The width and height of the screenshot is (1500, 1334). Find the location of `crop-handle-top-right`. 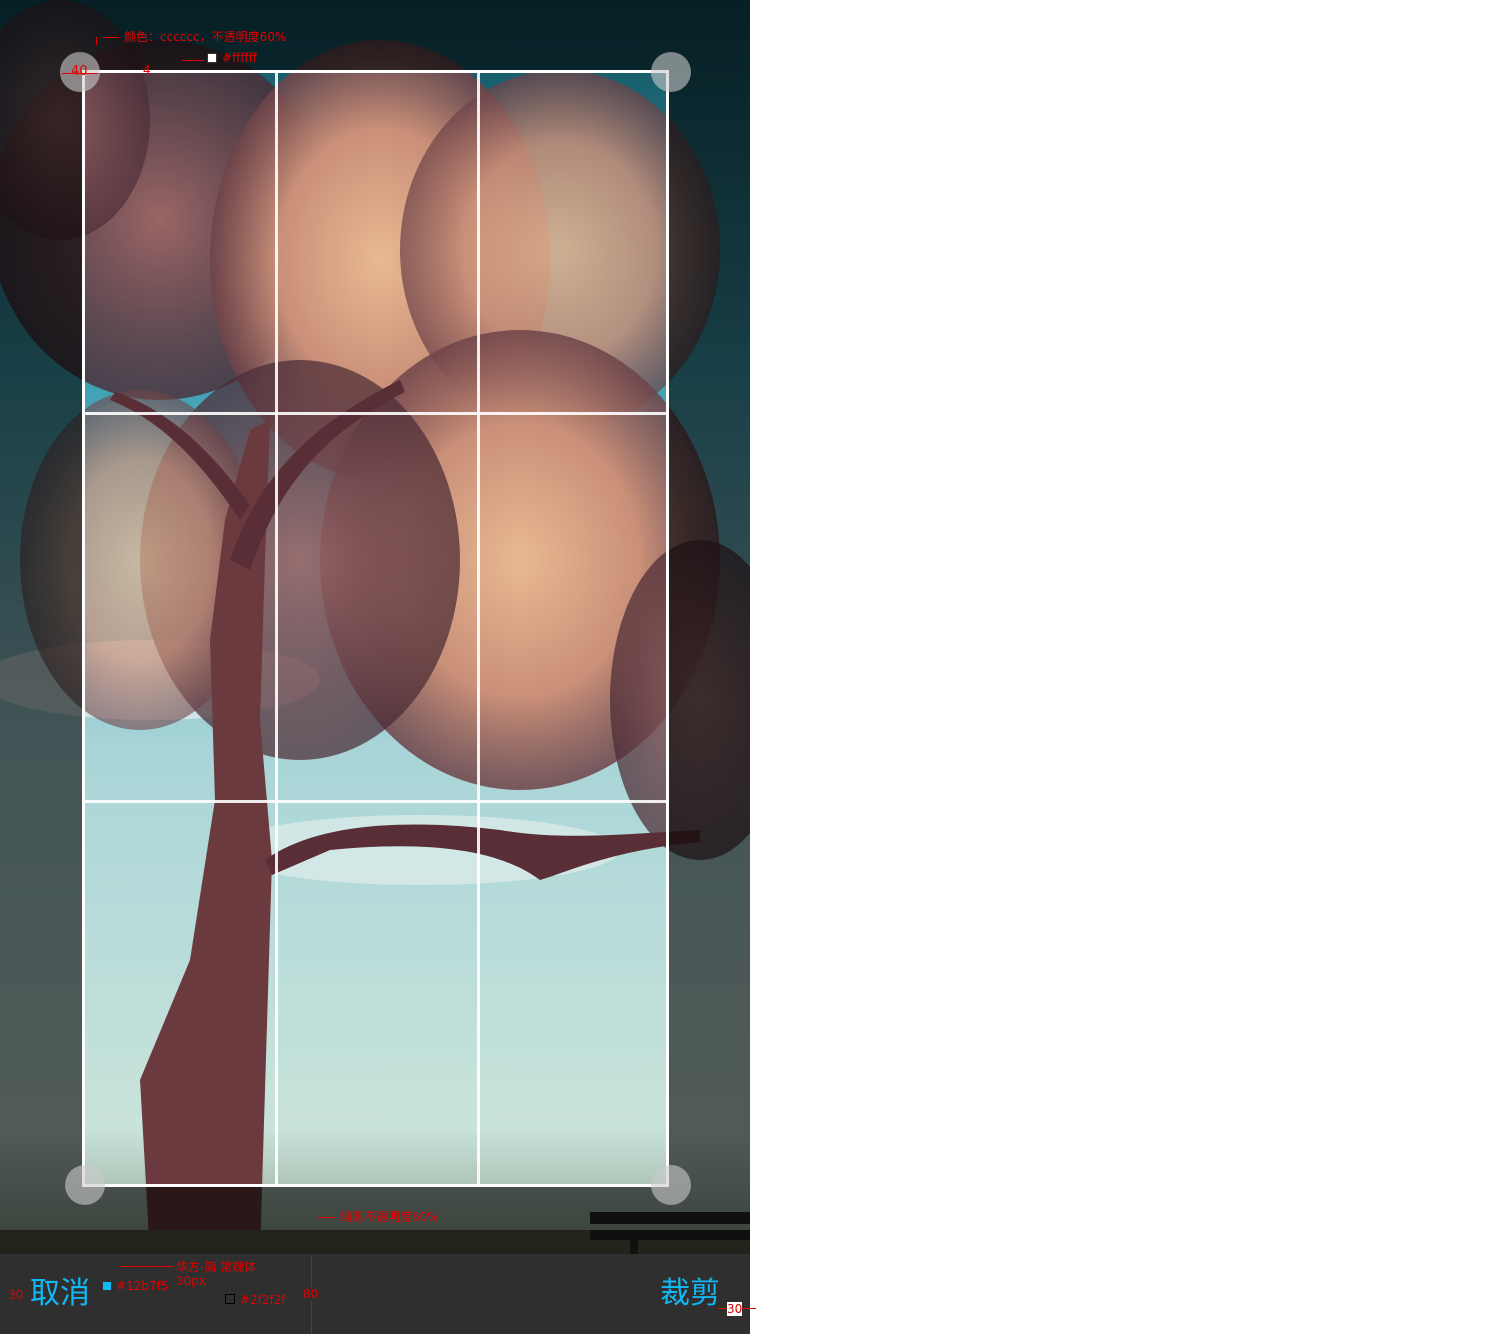

crop-handle-top-right is located at coordinates (671, 72).